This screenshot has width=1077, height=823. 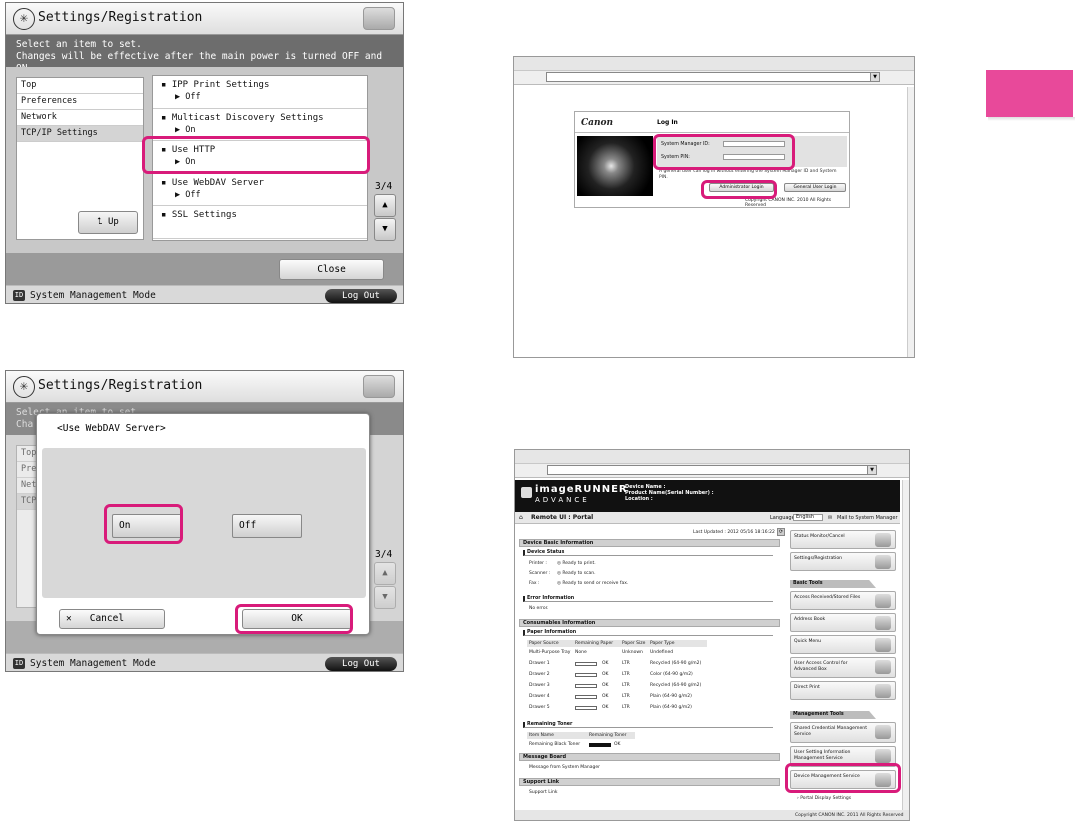 What do you see at coordinates (108, 222) in the screenshot?
I see `up-button: ⮤ Up` at bounding box center [108, 222].